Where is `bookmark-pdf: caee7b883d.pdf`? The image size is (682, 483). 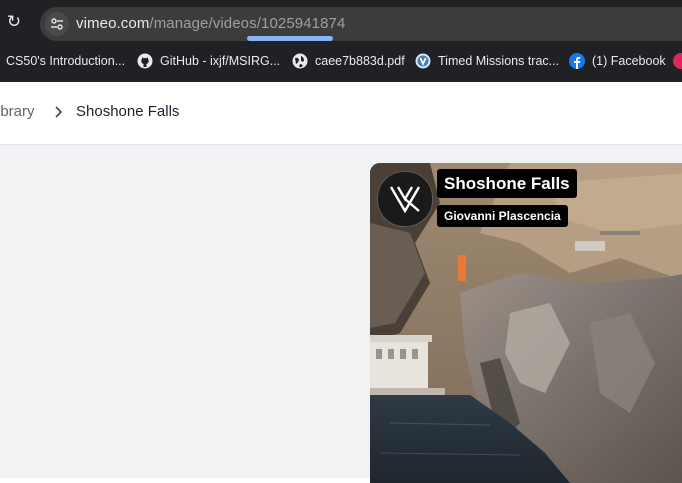
bookmark-pdf: caee7b883d.pdf is located at coordinates (348, 61).